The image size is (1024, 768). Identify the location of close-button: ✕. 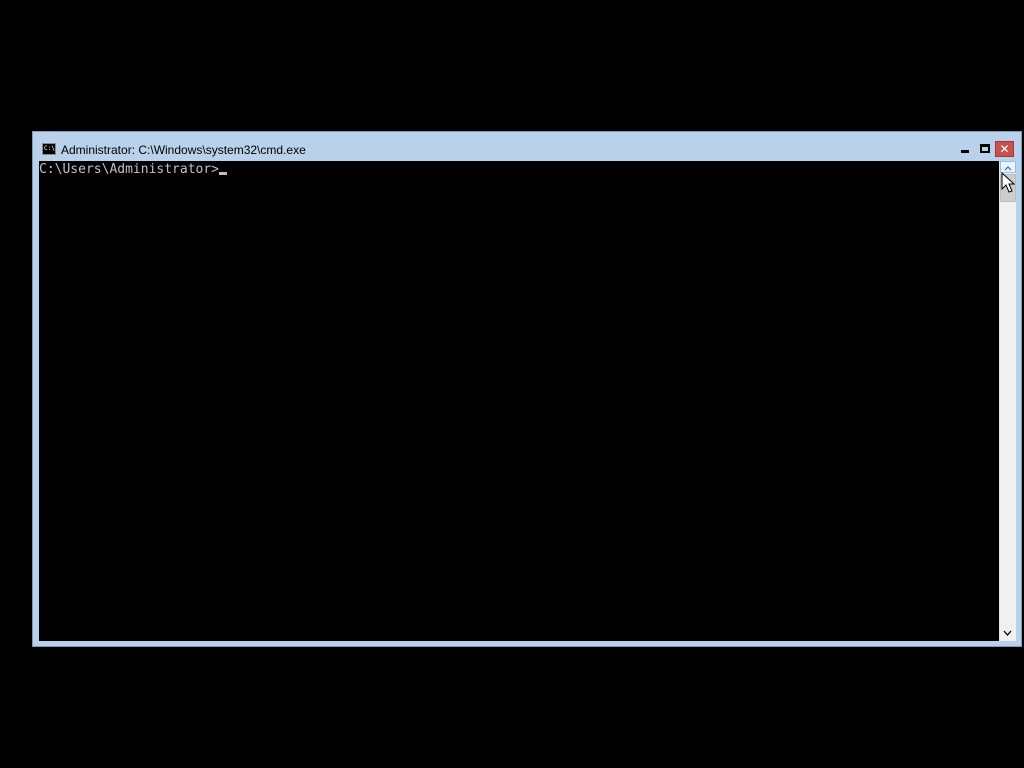
(1004, 149).